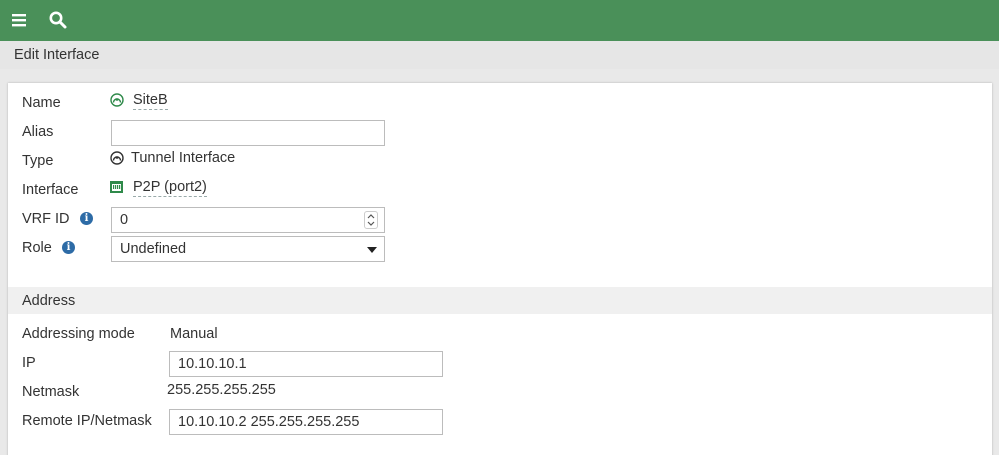 Image resolution: width=999 pixels, height=455 pixels. Describe the element at coordinates (51, 392) in the screenshot. I see `netmask-label: Netmask` at that location.